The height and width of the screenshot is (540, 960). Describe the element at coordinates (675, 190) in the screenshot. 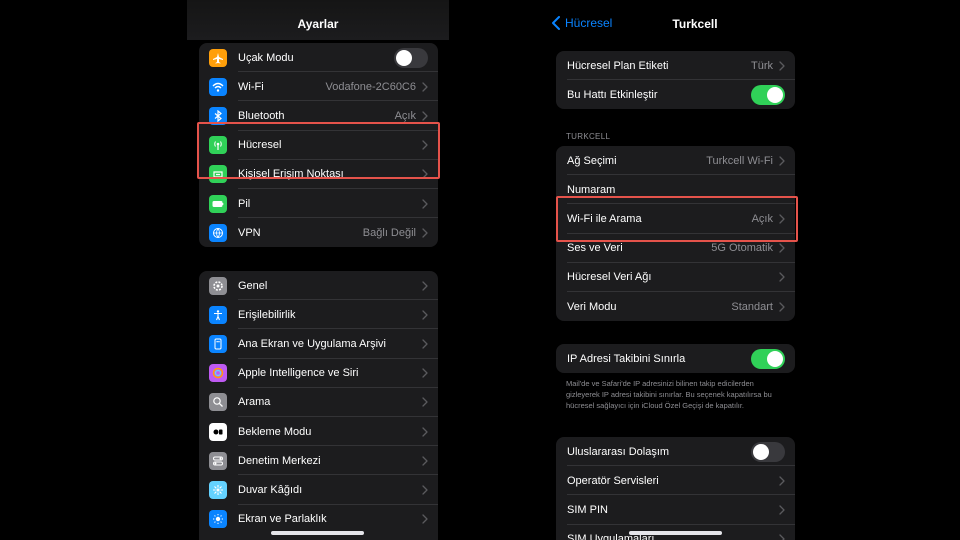

I see `settings-row-numaram: Numaram` at that location.